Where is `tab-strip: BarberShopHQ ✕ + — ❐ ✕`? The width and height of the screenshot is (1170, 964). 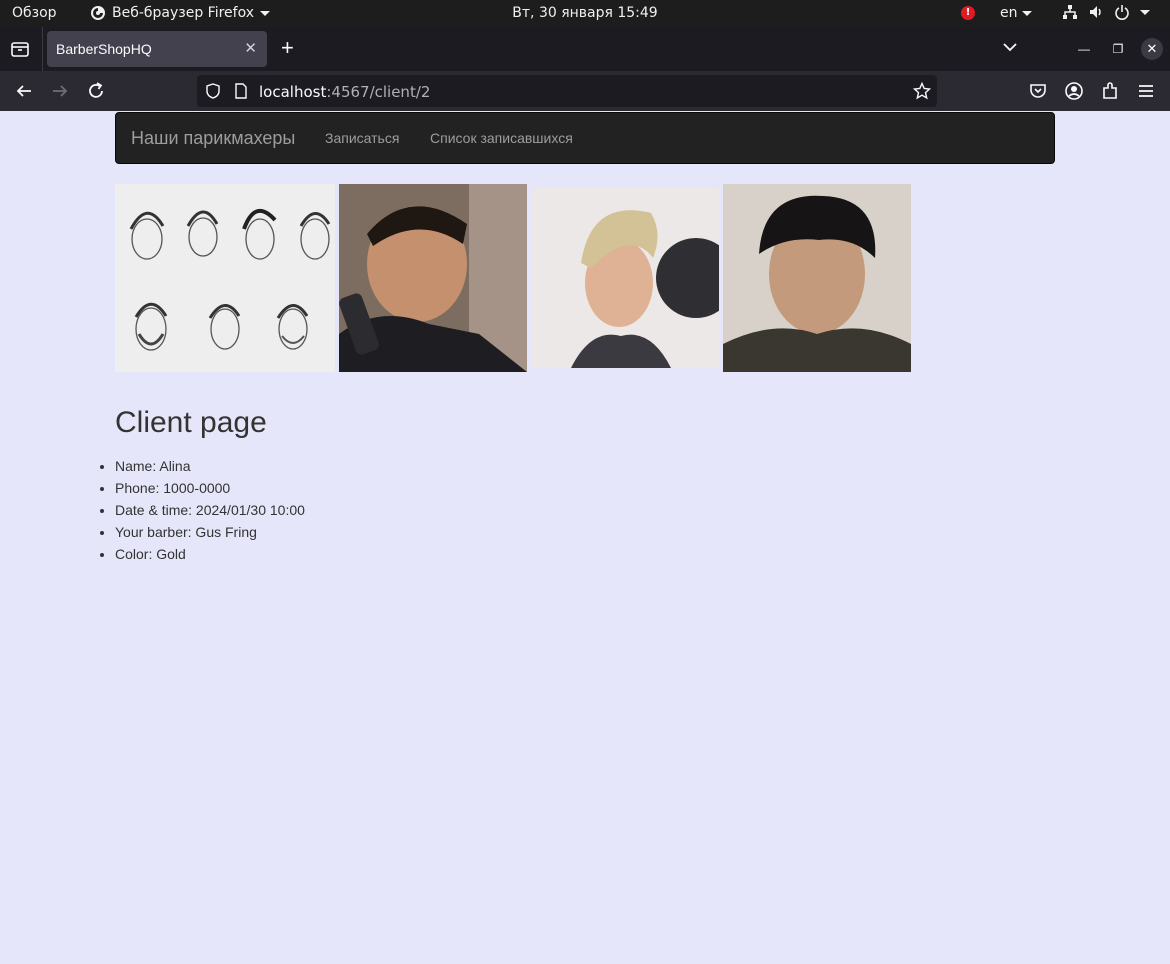 tab-strip: BarberShopHQ ✕ + — ❐ ✕ is located at coordinates (585, 49).